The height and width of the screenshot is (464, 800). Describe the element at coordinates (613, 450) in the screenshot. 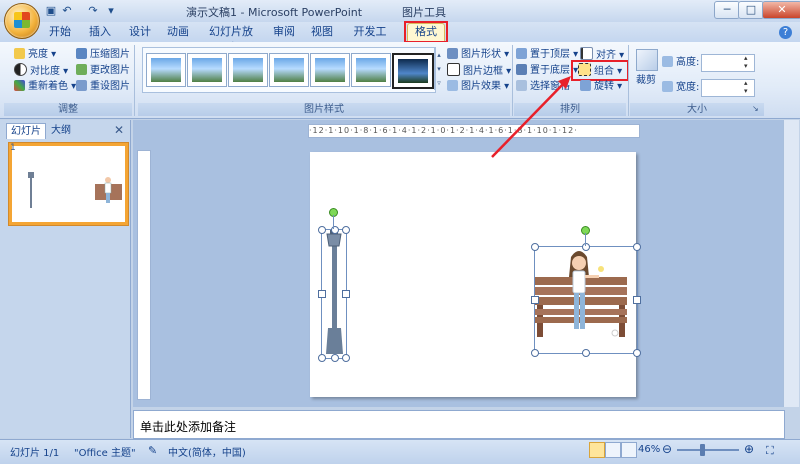

I see `slide-sorter-view-icon` at that location.